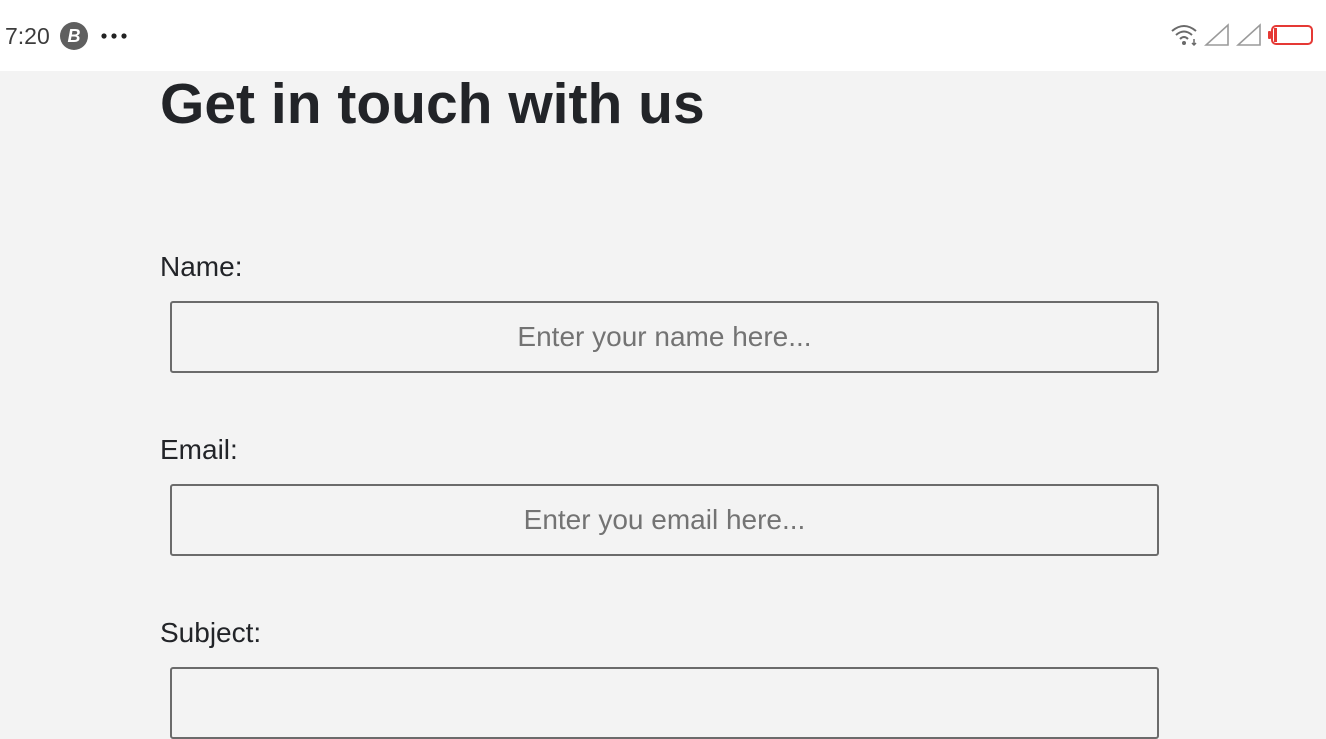 The image size is (1326, 739). Describe the element at coordinates (114, 36) in the screenshot. I see `more-dots-icon` at that location.